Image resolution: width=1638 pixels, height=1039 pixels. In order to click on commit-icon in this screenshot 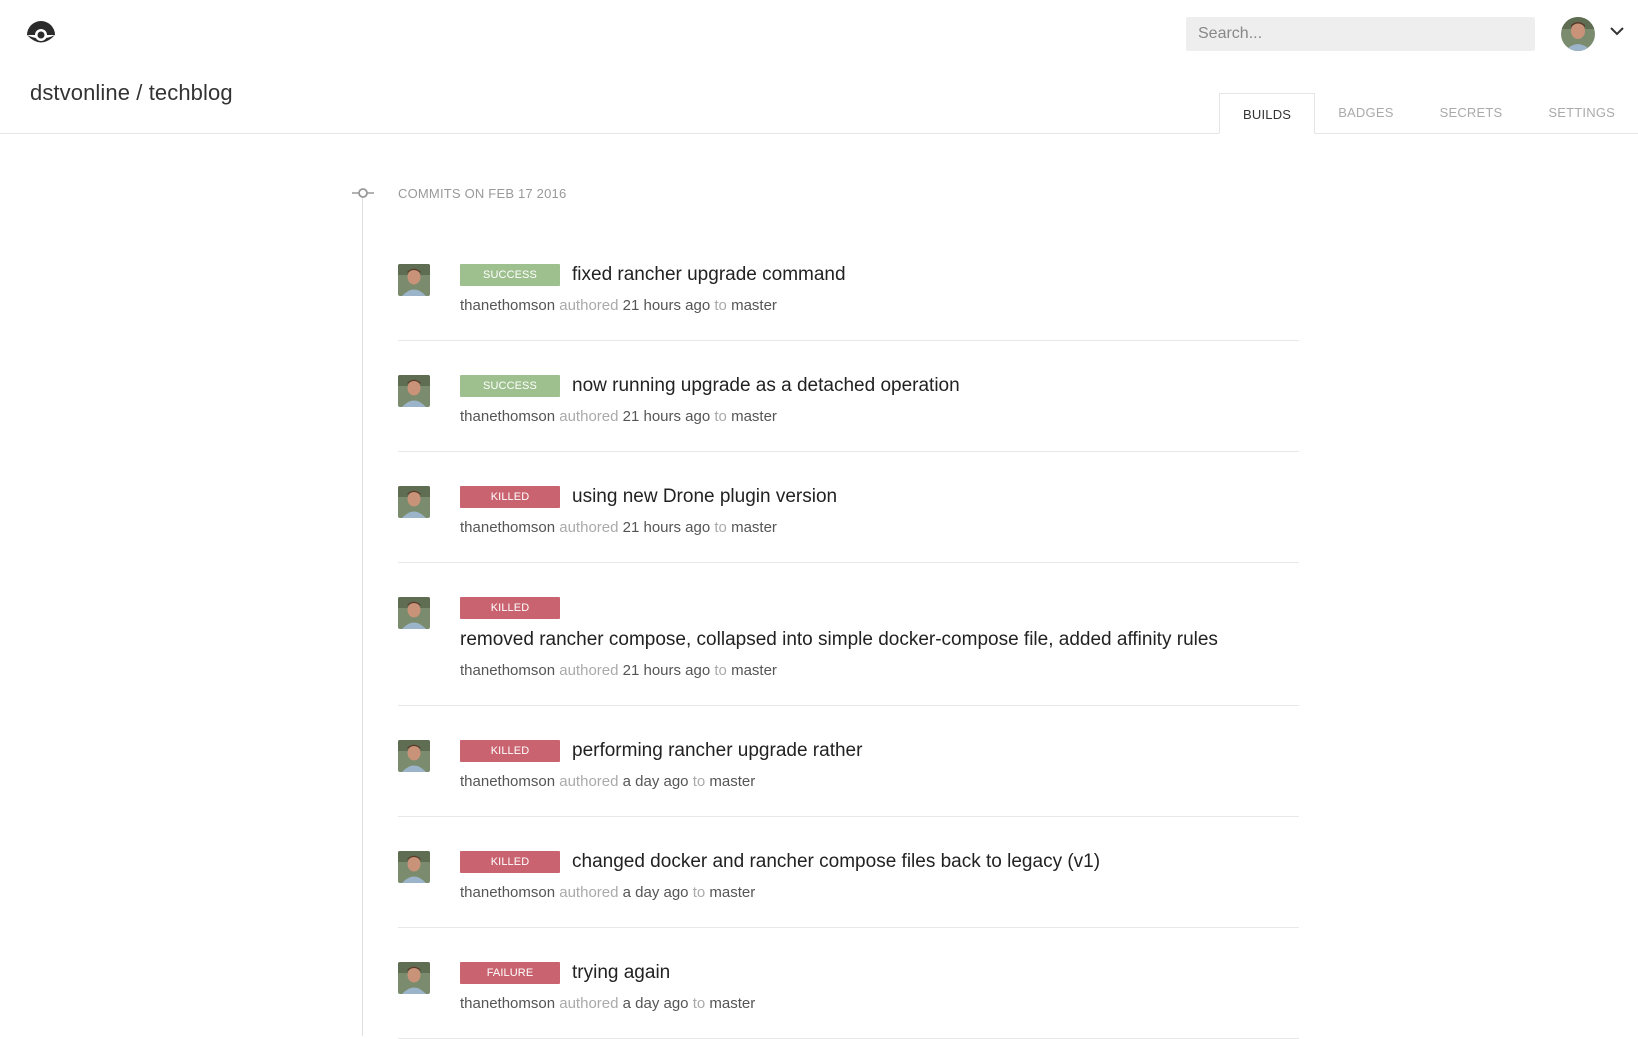, I will do `click(363, 193)`.